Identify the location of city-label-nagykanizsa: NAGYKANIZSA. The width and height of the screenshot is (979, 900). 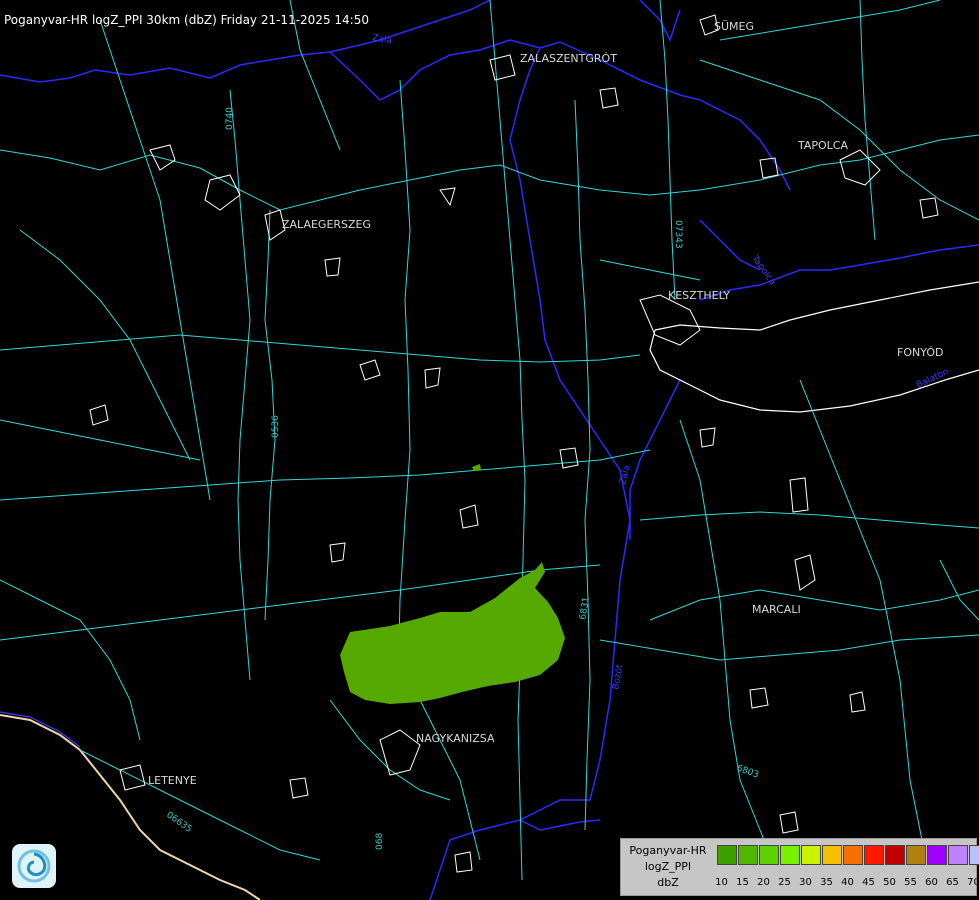
(455, 738).